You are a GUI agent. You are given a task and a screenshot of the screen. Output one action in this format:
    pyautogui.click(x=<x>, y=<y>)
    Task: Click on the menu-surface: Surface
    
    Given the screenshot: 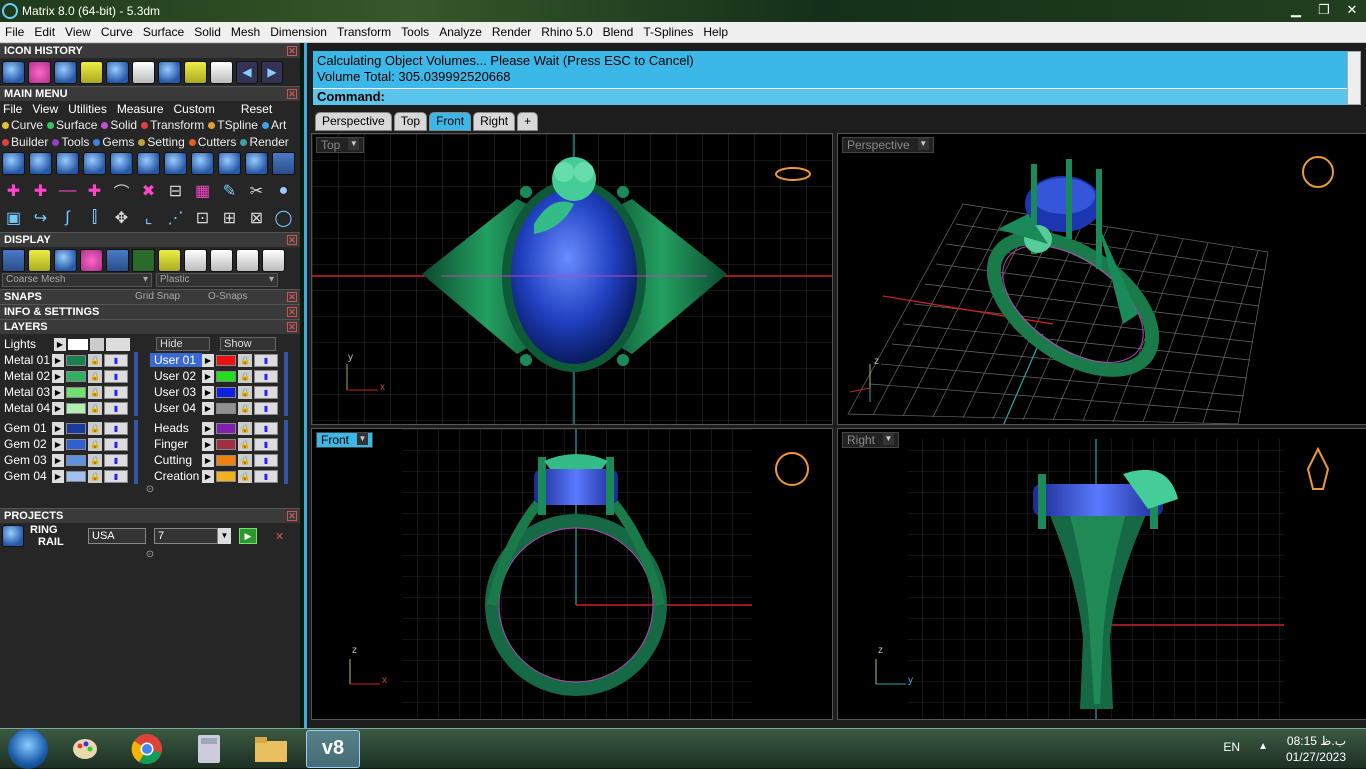 What is the action you would take?
    pyautogui.click(x=163, y=32)
    